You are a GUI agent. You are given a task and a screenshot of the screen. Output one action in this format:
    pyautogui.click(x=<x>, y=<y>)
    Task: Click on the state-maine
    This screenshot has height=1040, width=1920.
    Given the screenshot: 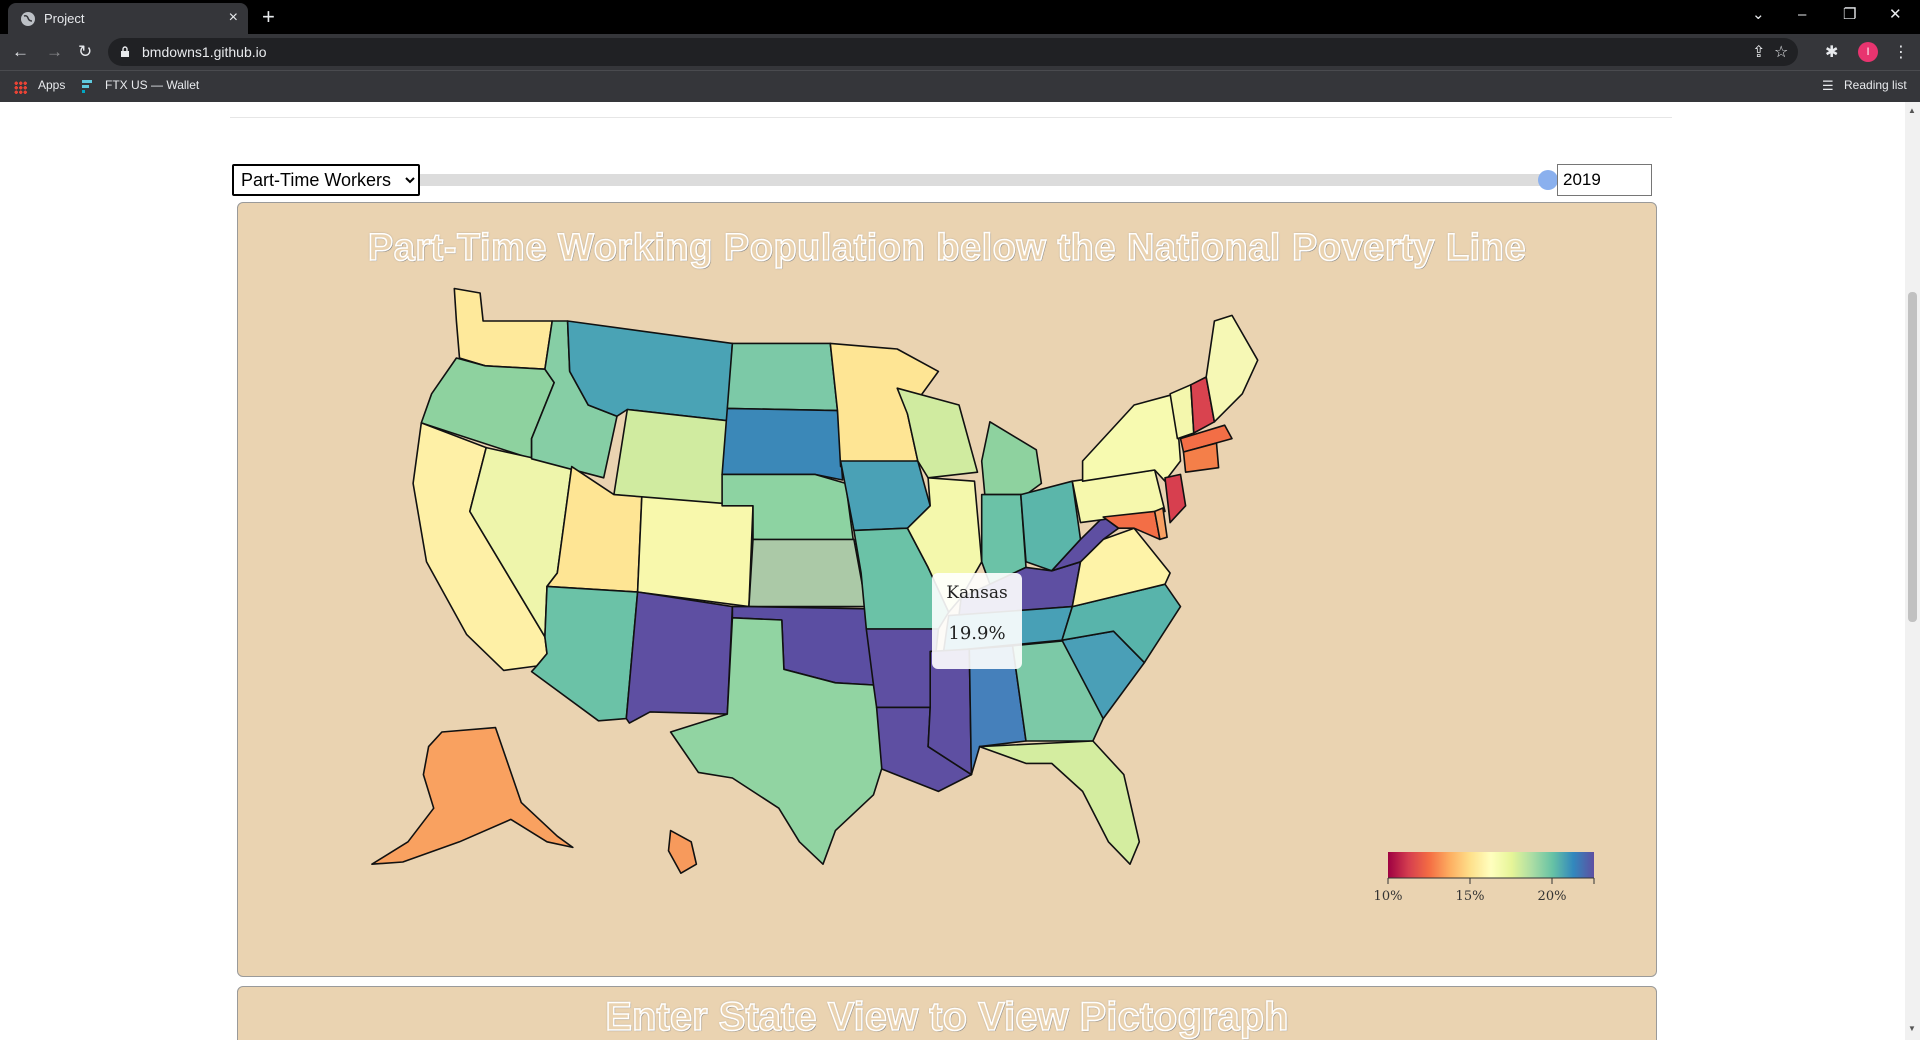 What is the action you would take?
    pyautogui.click(x=1232, y=368)
    